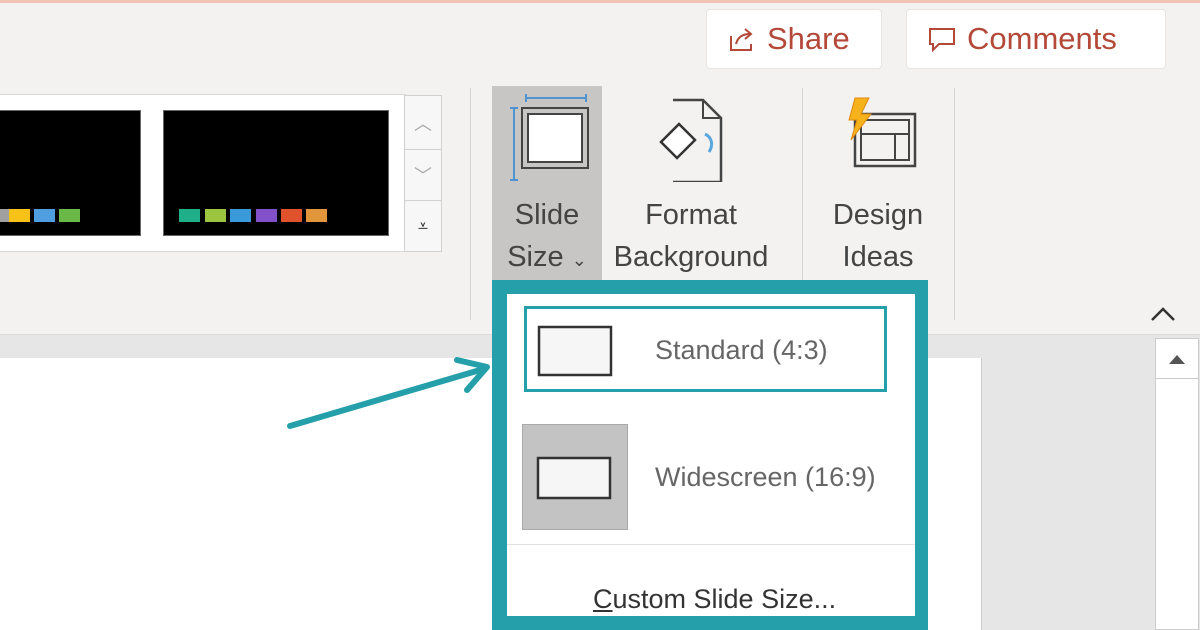 This screenshot has height=630, width=1200. What do you see at coordinates (878, 257) in the screenshot?
I see `design-ideas-label-2: Ideas` at bounding box center [878, 257].